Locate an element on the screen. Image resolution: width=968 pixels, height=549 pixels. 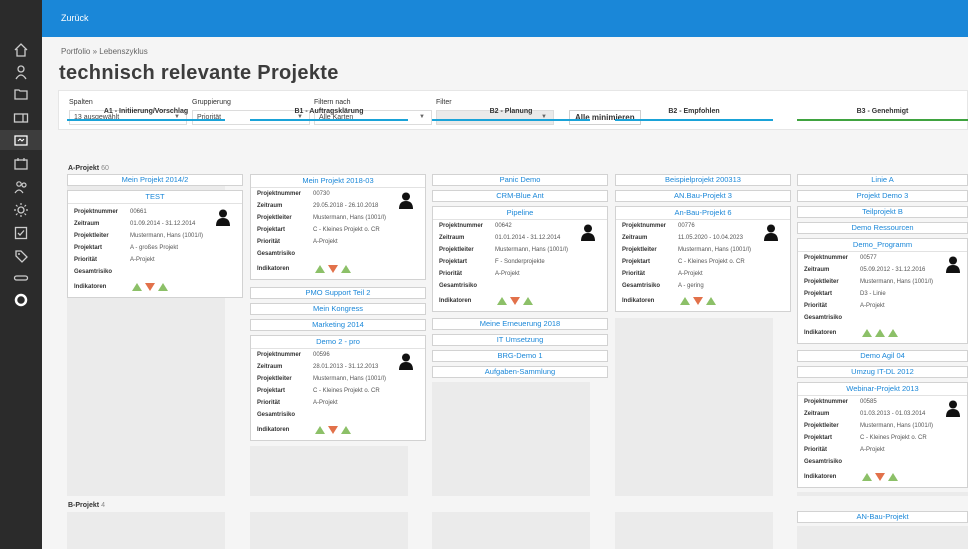
link-icon is located at coordinates (21, 278).